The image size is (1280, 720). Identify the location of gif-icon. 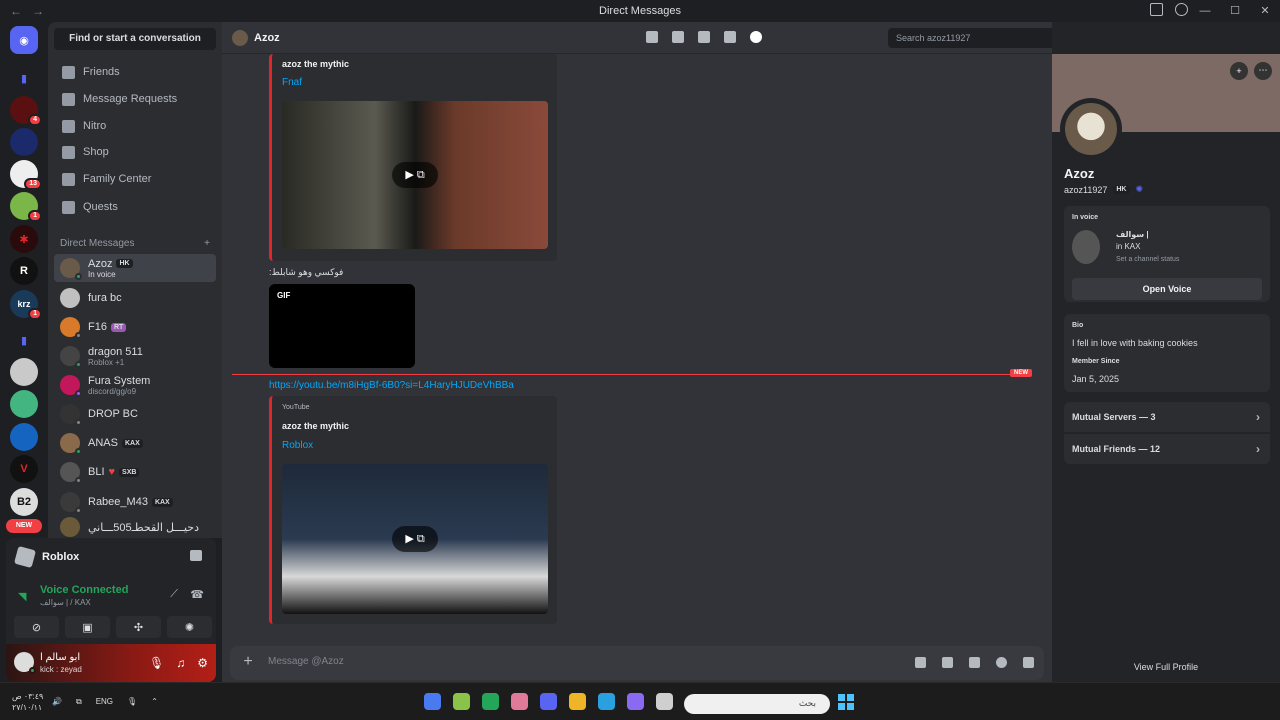
(947, 662).